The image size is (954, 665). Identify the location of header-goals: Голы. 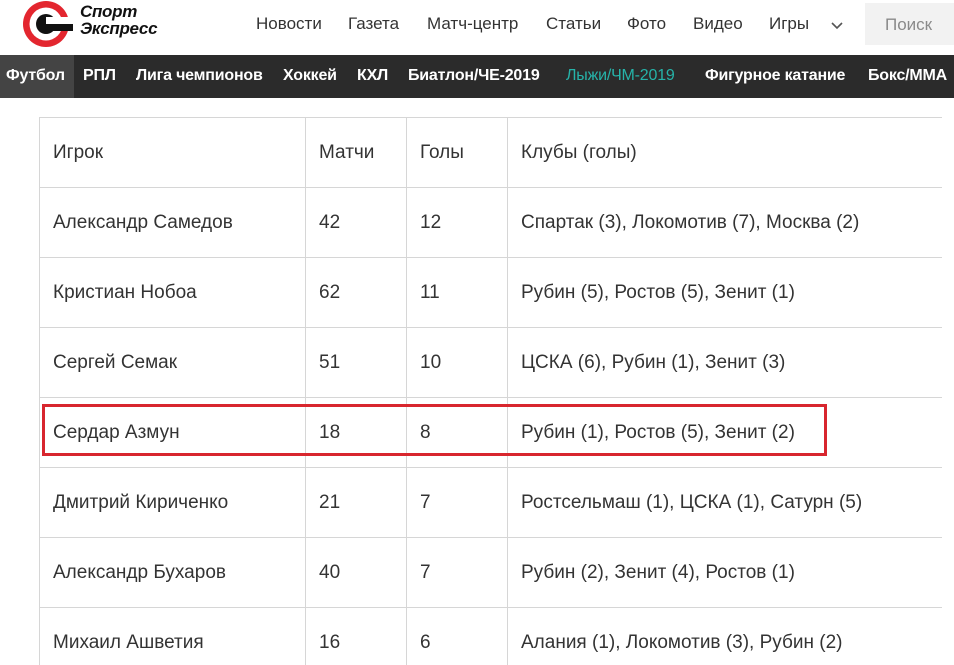
(457, 152).